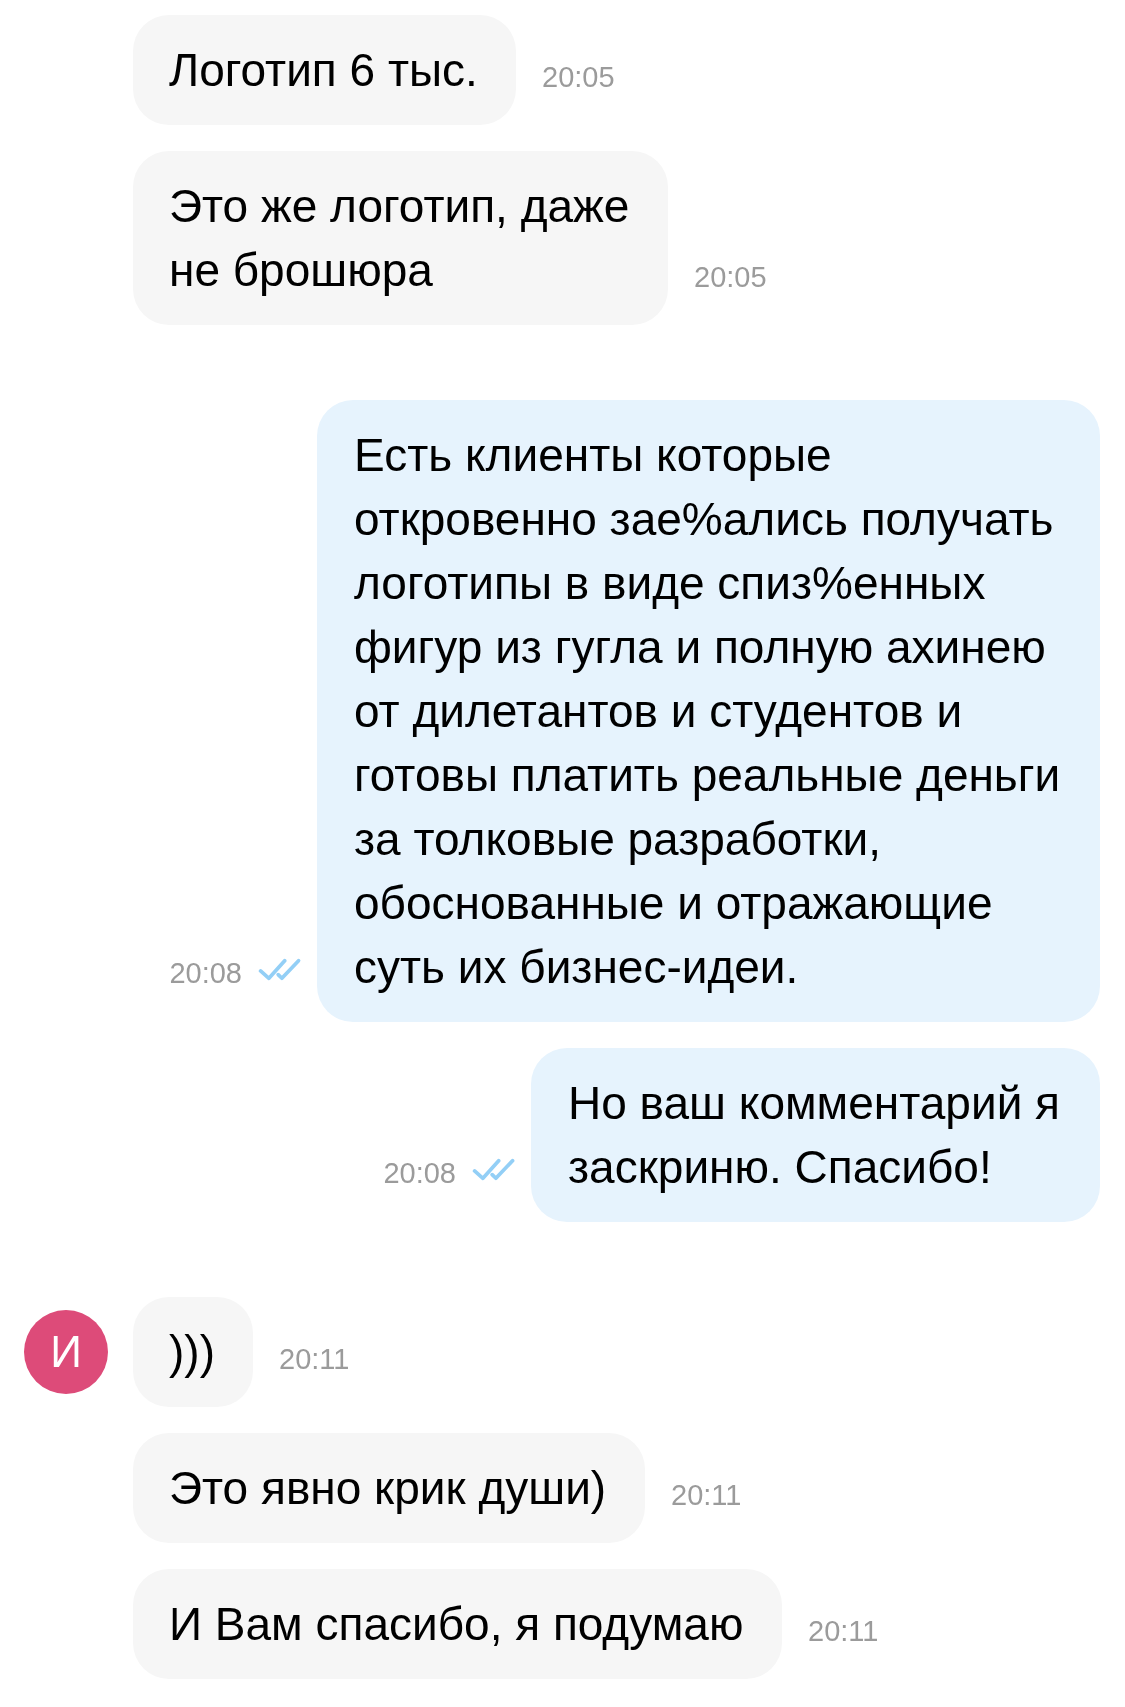  Describe the element at coordinates (389, 1488) in the screenshot. I see `message-bubble: Это явно крик души)` at that location.